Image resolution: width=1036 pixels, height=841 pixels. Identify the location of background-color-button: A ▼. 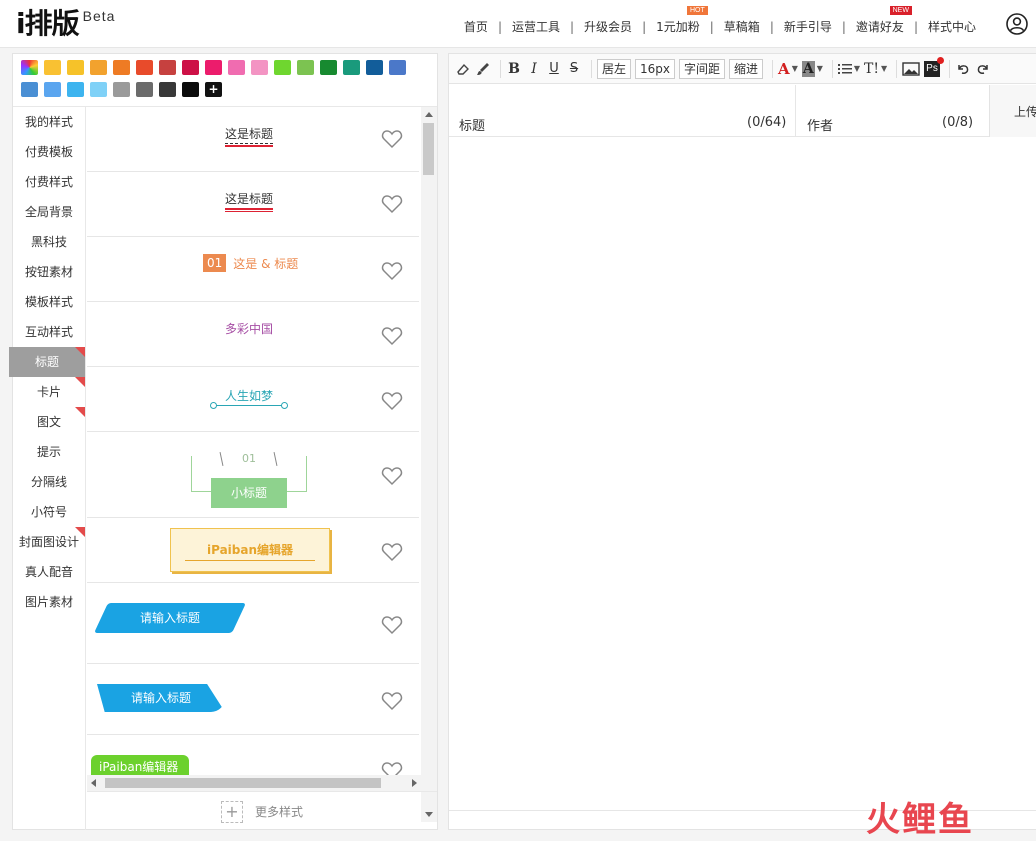
(812, 69).